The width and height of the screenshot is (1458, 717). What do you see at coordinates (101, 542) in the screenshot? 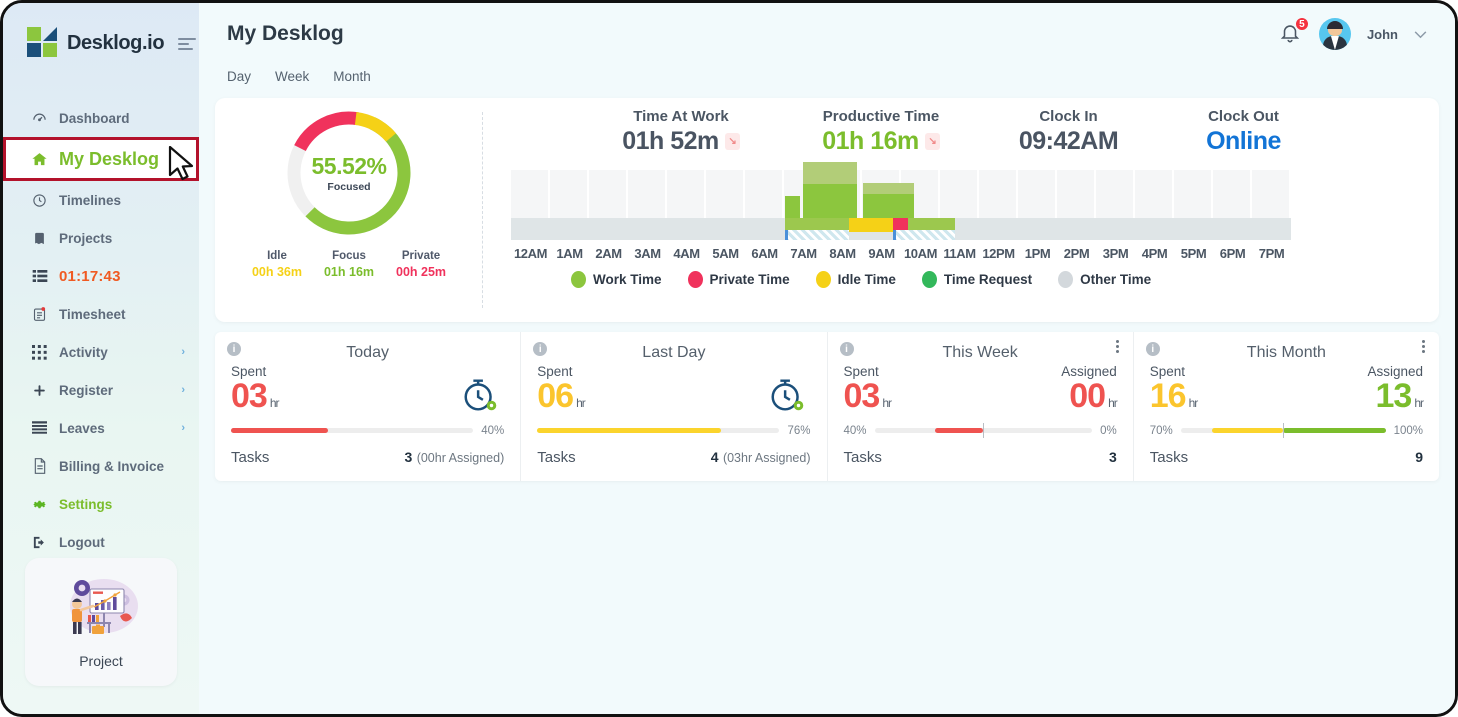
I see `sidebar-item-logout: Logout` at bounding box center [101, 542].